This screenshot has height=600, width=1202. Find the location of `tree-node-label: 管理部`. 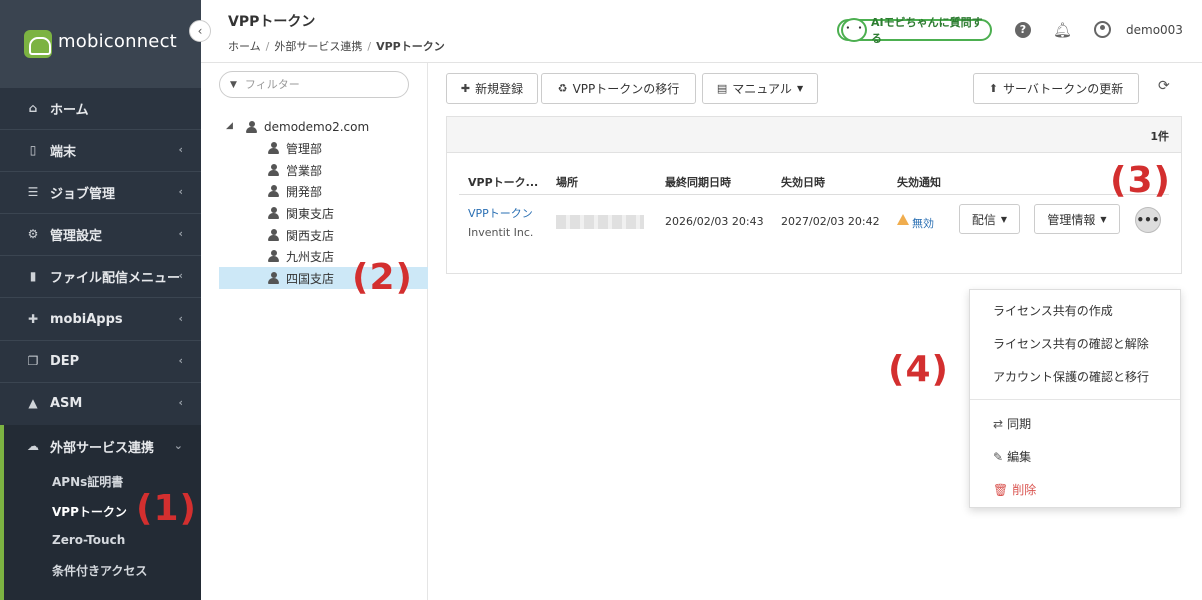

tree-node-label: 管理部 is located at coordinates (304, 148).